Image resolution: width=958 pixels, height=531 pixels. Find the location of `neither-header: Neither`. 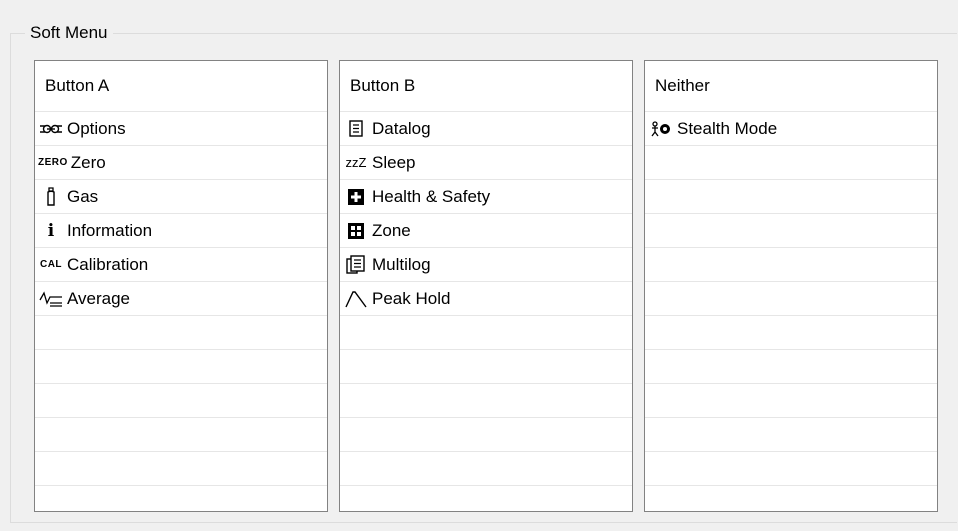

neither-header: Neither is located at coordinates (682, 85).